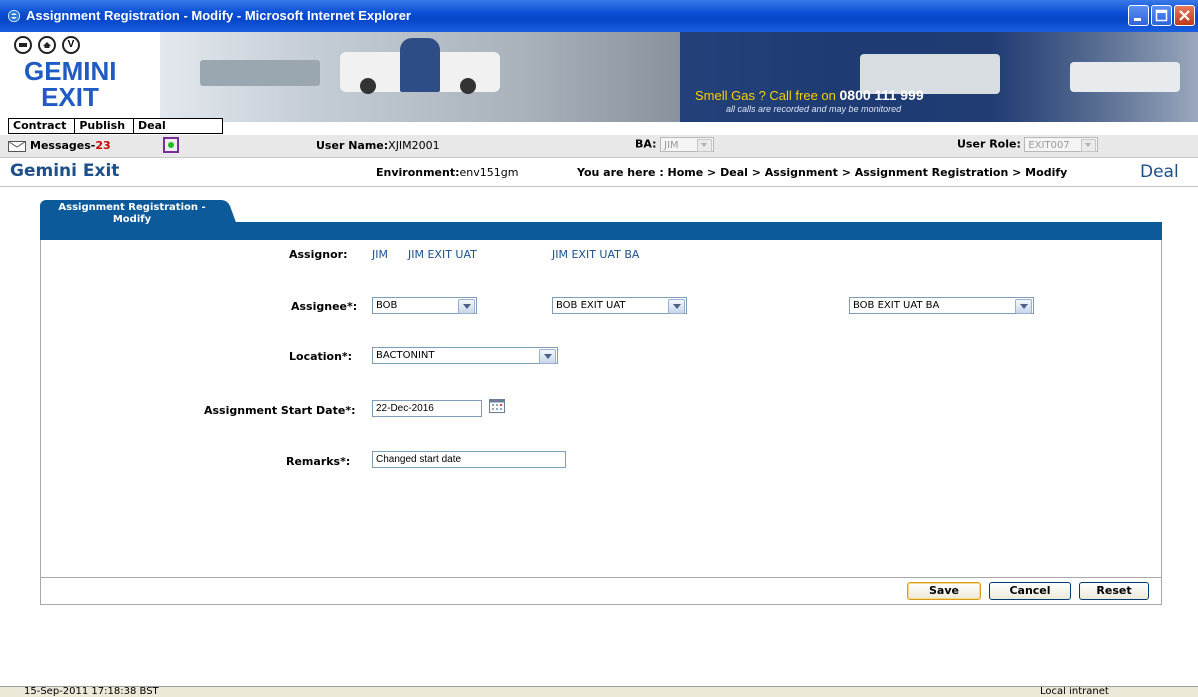 The width and height of the screenshot is (1198, 697). I want to click on print-button, so click(23, 45).